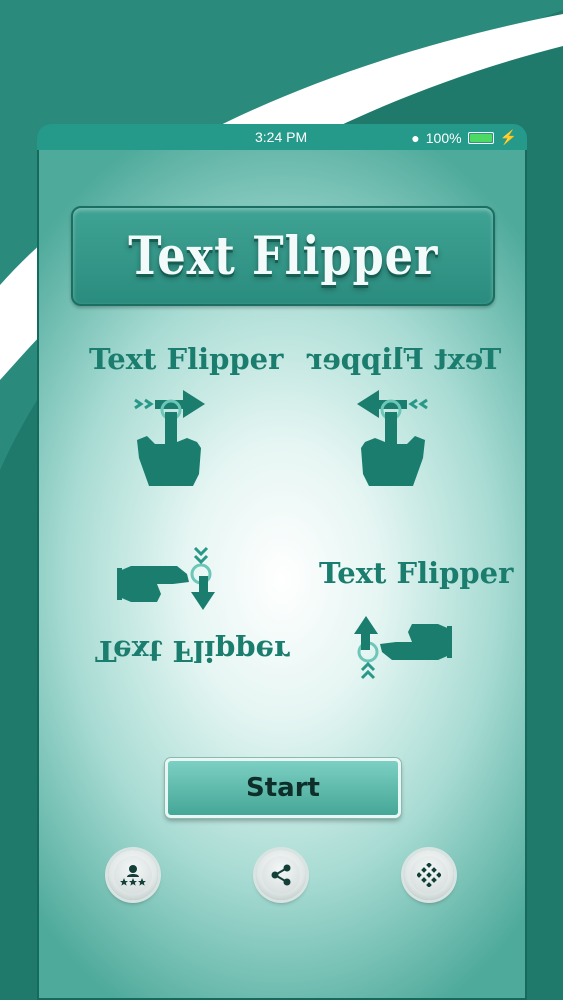 The width and height of the screenshot is (563, 1000). What do you see at coordinates (464, 137) in the screenshot?
I see `status-right: ● 100% ⚡` at bounding box center [464, 137].